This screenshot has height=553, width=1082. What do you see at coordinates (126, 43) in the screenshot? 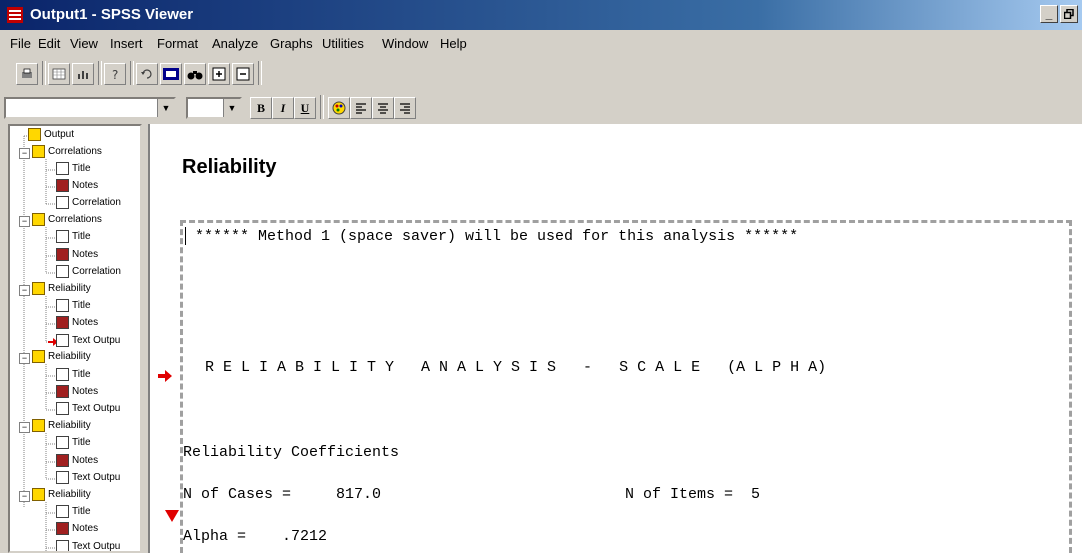
I see `menu-insert: Insert` at bounding box center [126, 43].